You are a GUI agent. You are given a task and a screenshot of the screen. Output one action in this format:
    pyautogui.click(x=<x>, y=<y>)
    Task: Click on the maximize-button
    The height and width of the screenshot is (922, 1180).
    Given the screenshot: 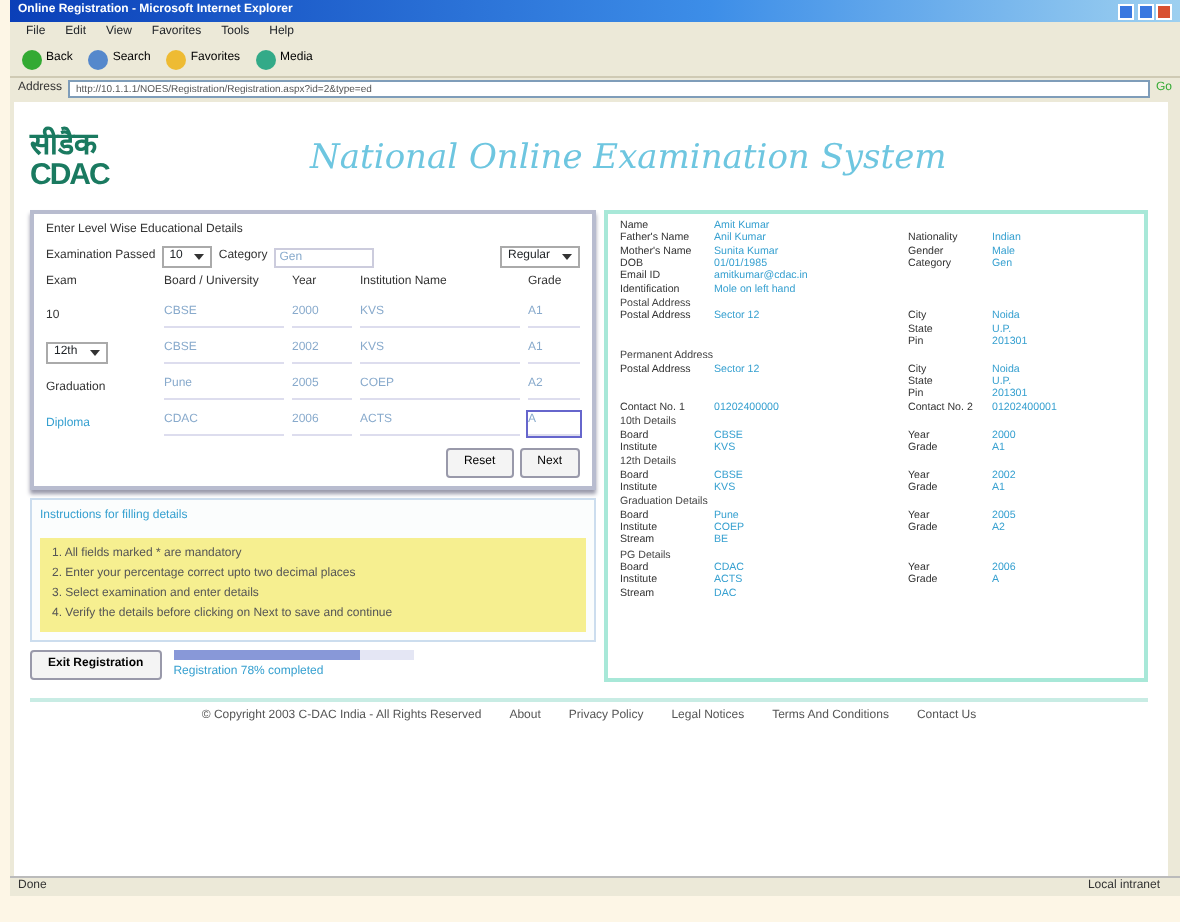 What is the action you would take?
    pyautogui.click(x=1145, y=11)
    